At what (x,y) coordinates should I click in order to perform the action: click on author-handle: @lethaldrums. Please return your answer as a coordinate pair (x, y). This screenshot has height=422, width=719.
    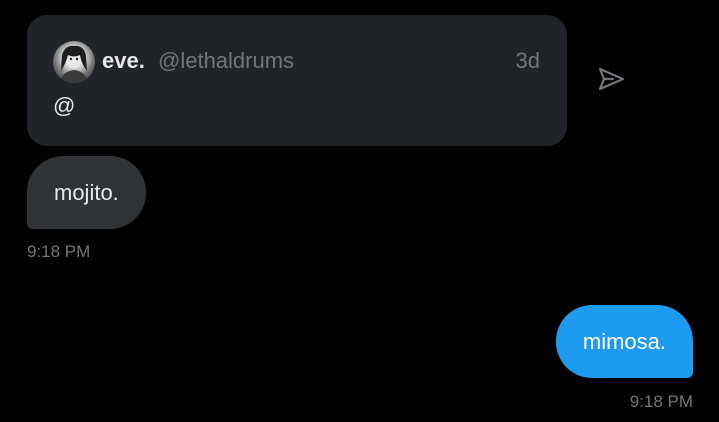
    Looking at the image, I should click on (226, 61).